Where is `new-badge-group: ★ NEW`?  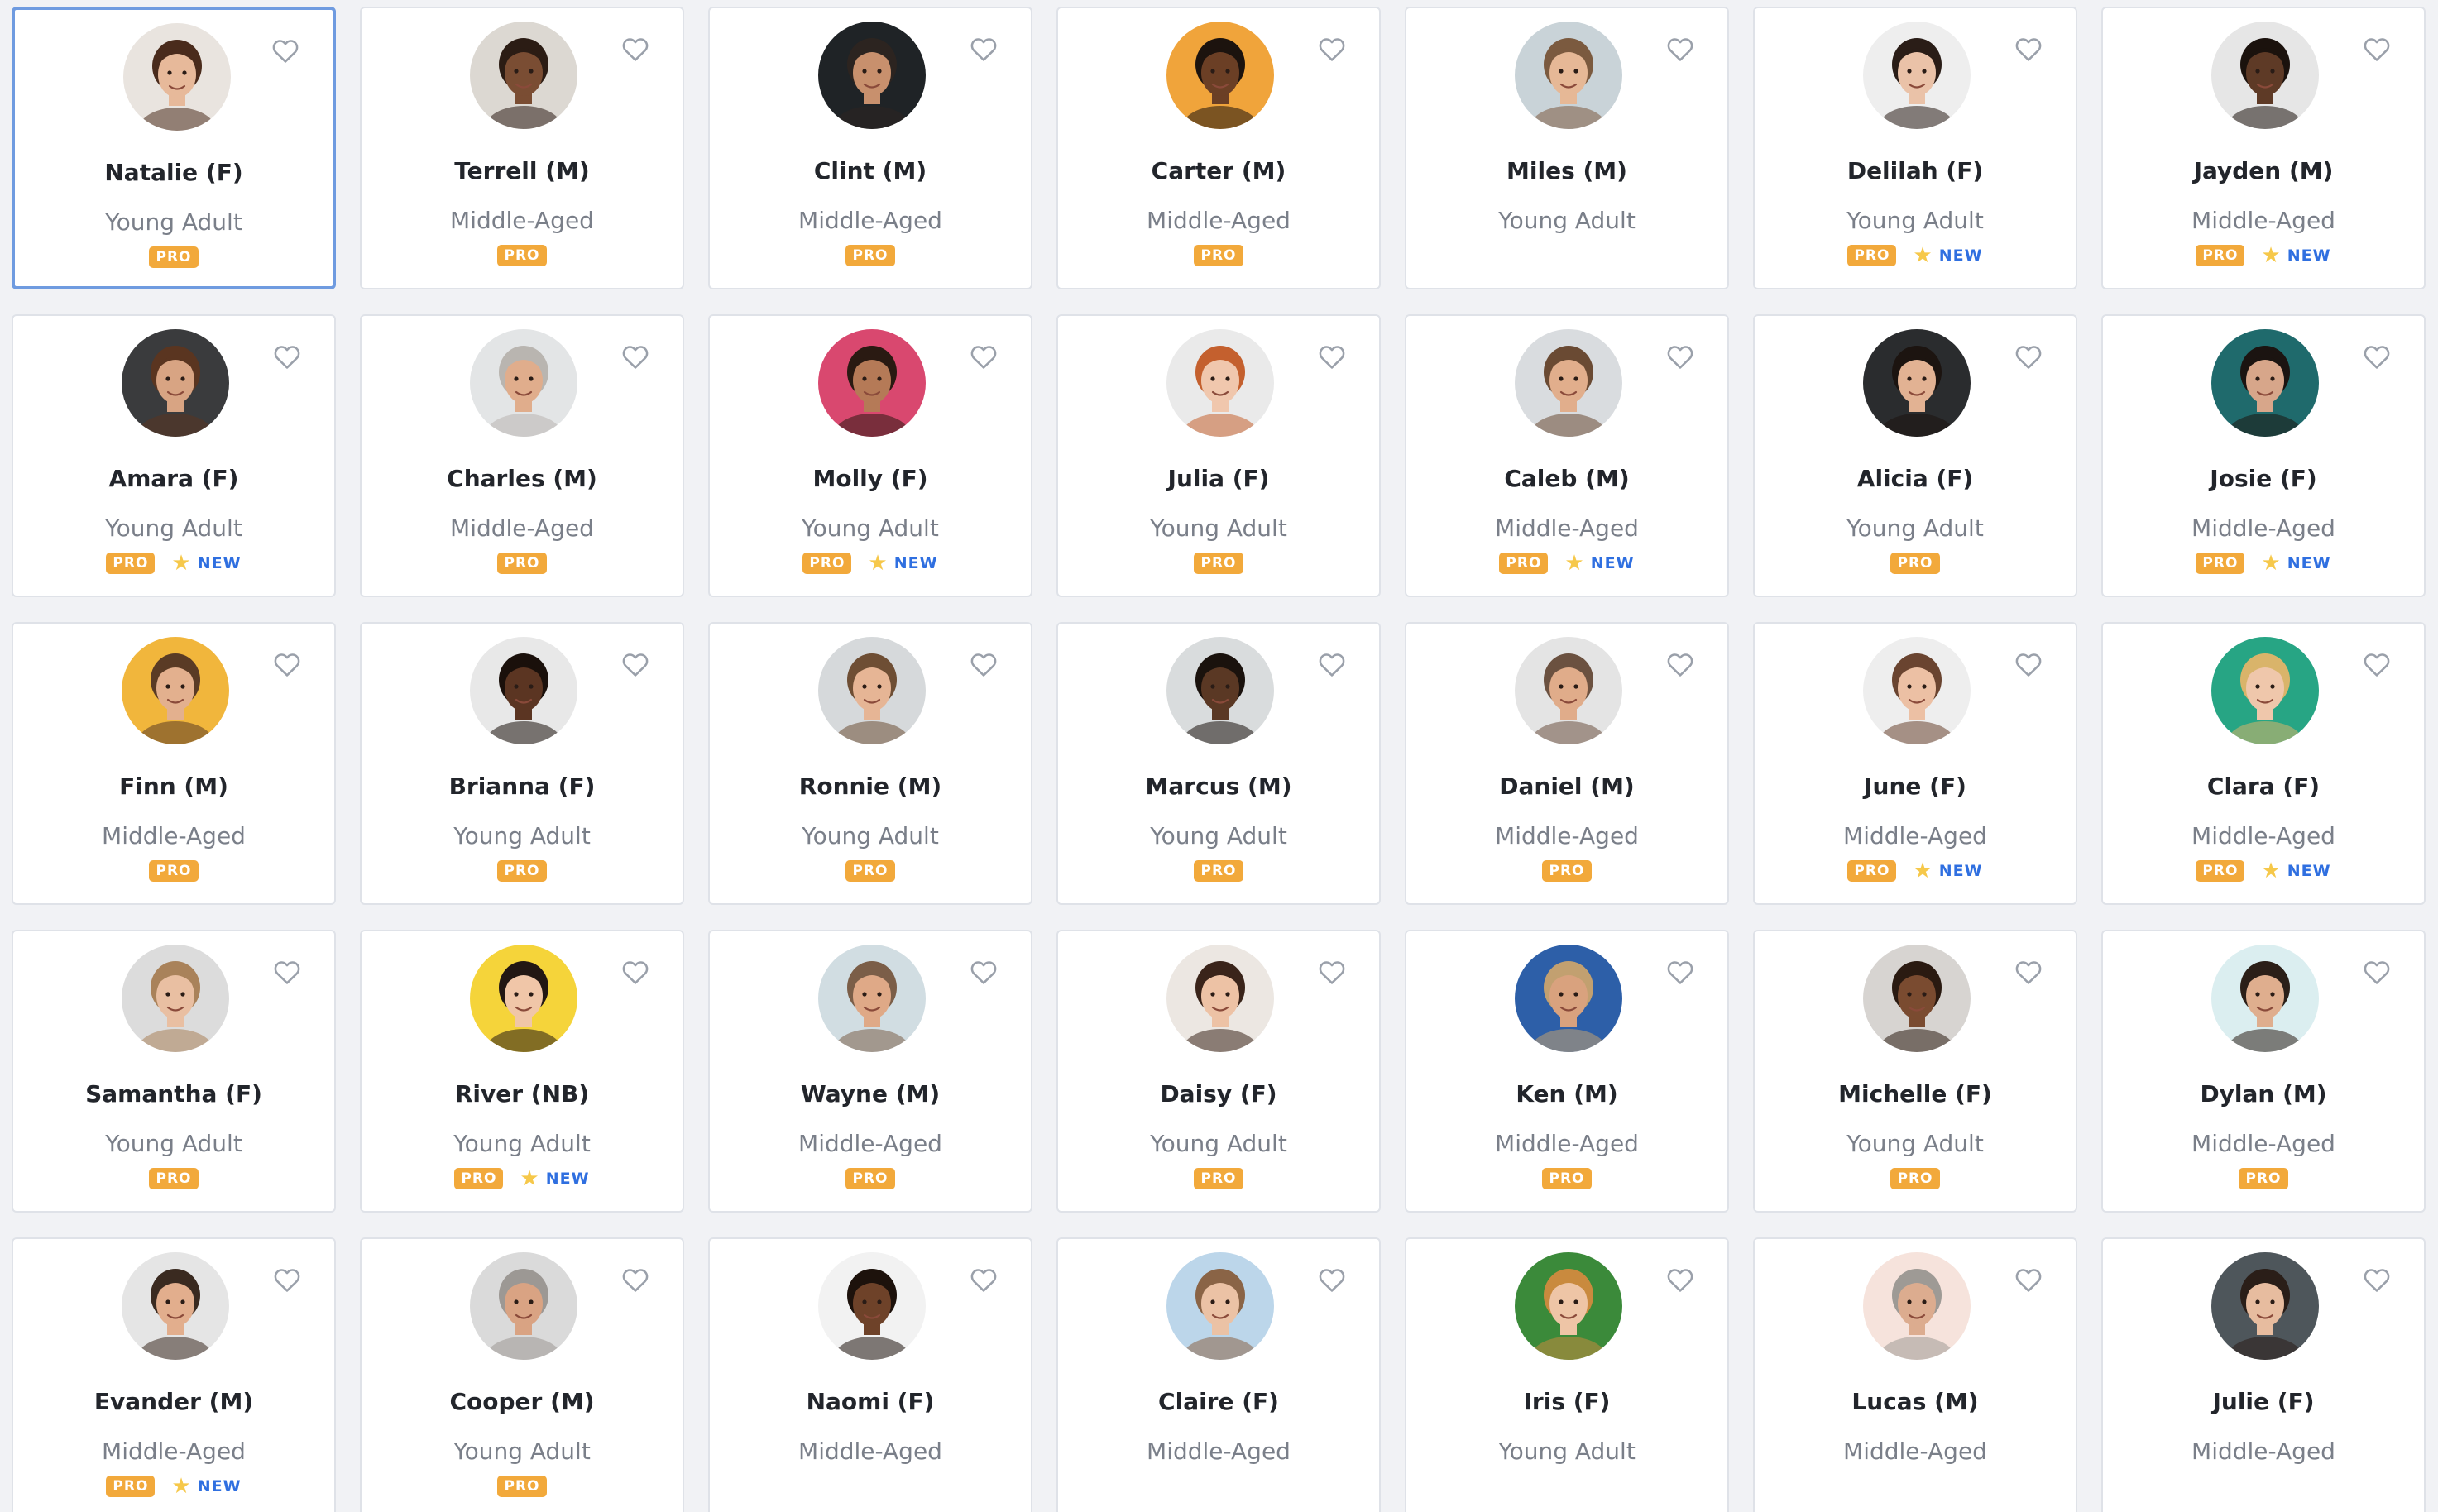 new-badge-group: ★ NEW is located at coordinates (902, 563).